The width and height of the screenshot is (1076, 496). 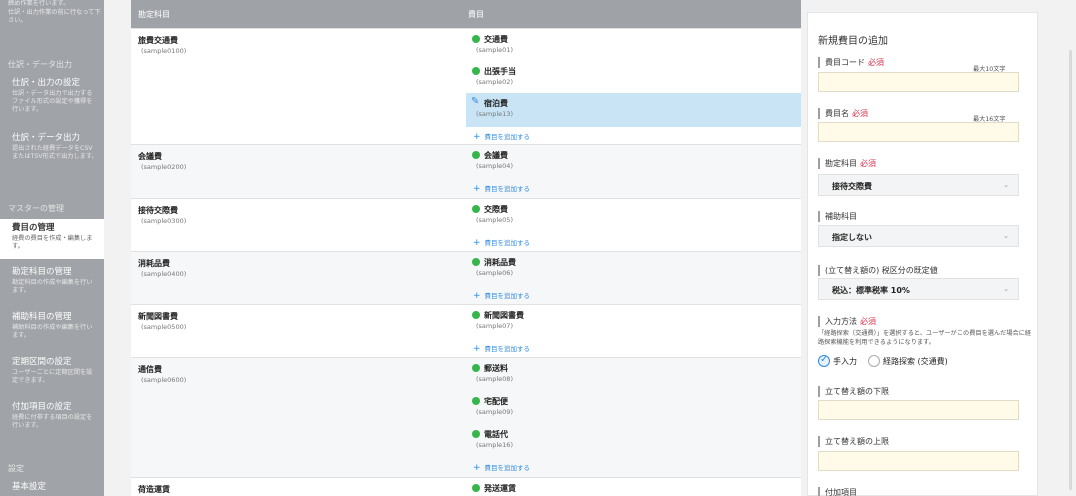 What do you see at coordinates (633, 162) in the screenshot?
I see `expense-item: 会議費 (sample04)` at bounding box center [633, 162].